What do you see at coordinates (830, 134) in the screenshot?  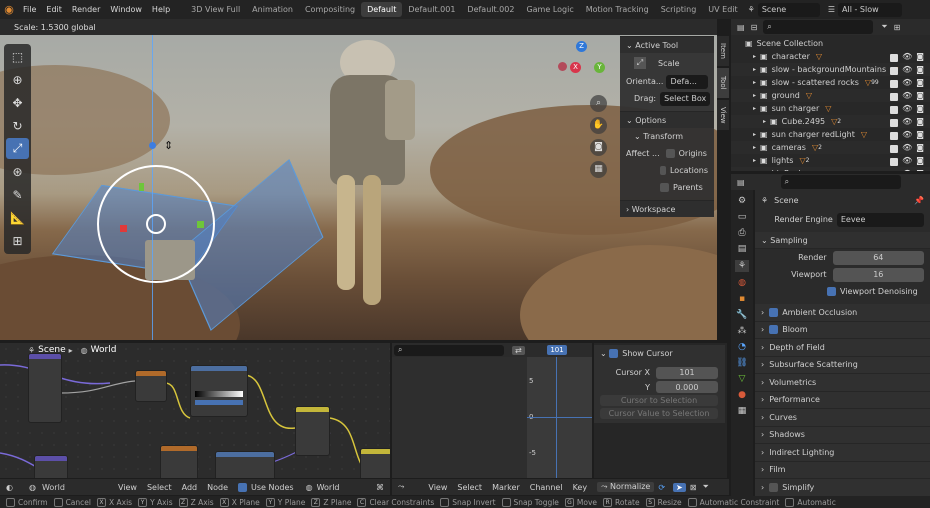 I see `outliner-row-6: ▸ ▣ sun charger redLight ▽ 👁 ◙` at bounding box center [830, 134].